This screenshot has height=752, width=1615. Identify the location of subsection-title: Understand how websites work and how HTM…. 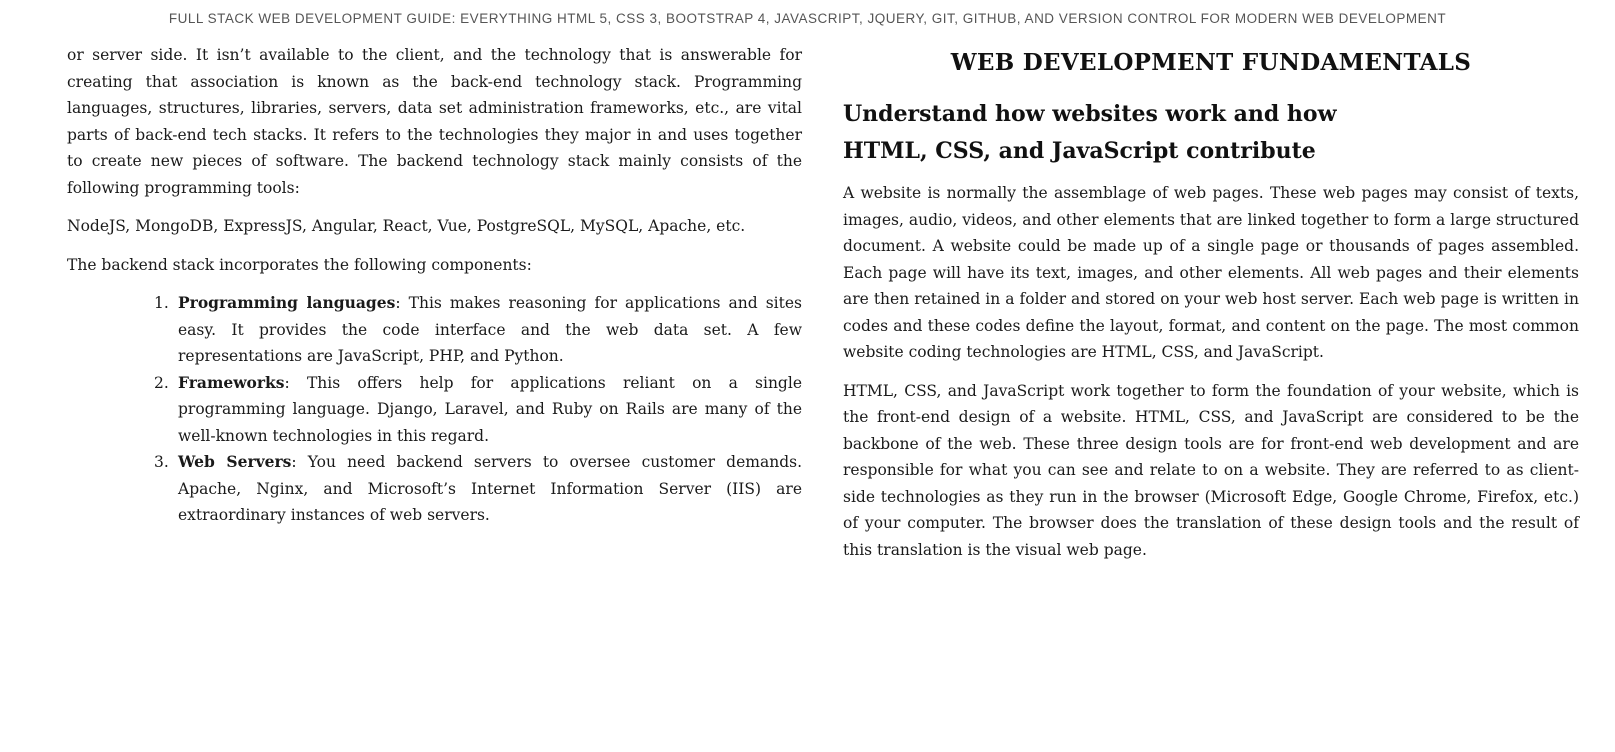
(1090, 132).